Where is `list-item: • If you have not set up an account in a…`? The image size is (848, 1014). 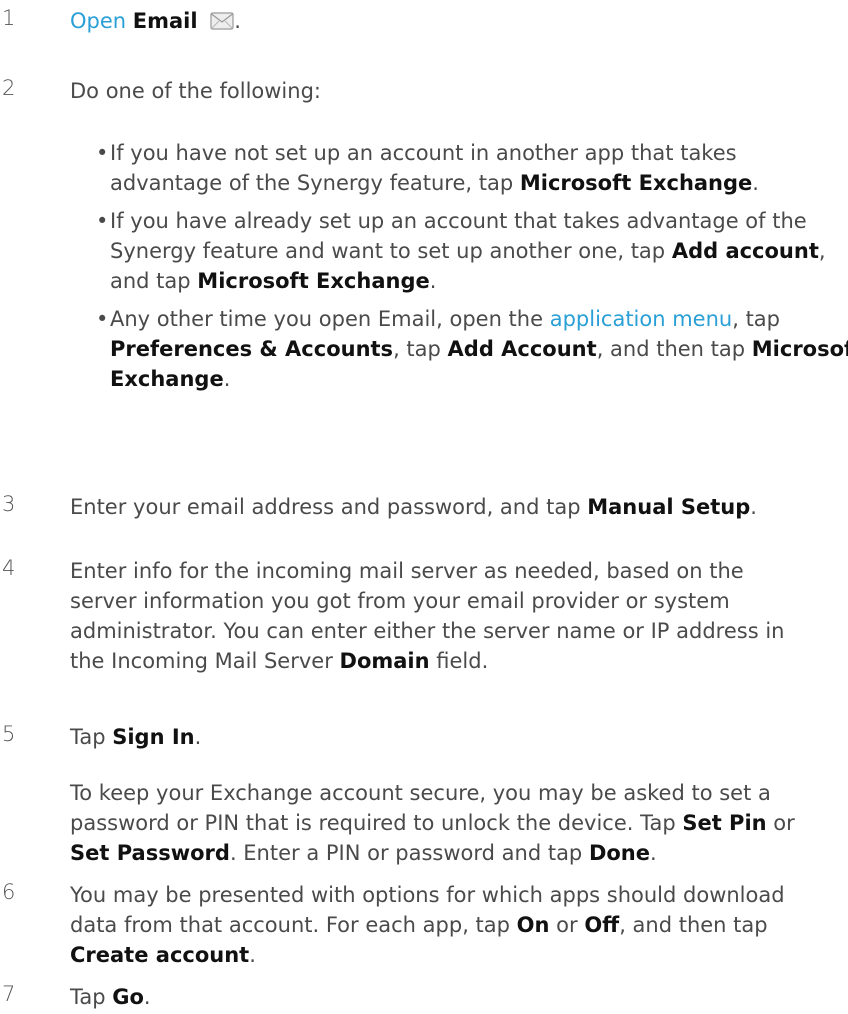
list-item: • If you have not set up an account in a… is located at coordinates (466, 168).